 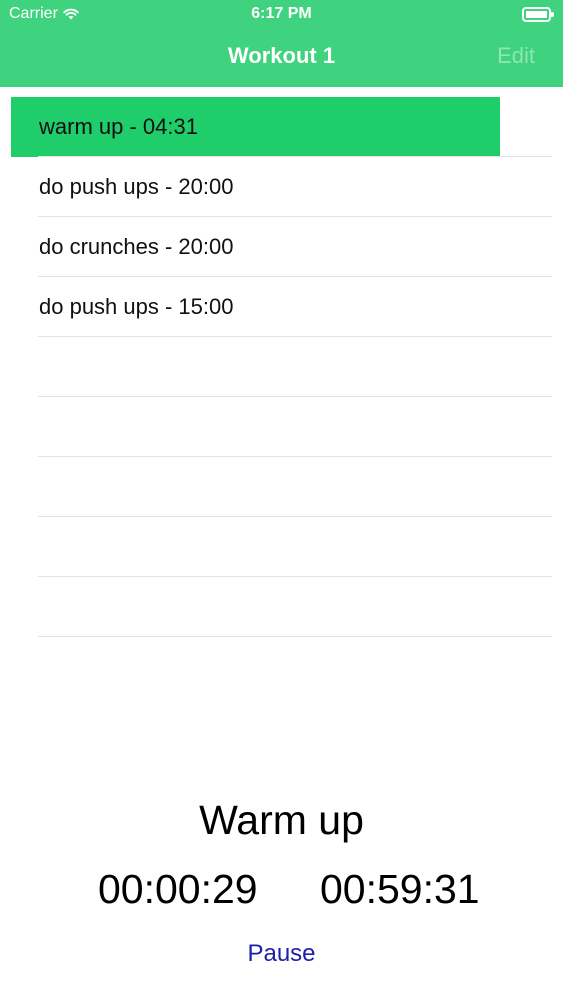 What do you see at coordinates (136, 246) in the screenshot?
I see `list-item-label: do crunches - 20:00` at bounding box center [136, 246].